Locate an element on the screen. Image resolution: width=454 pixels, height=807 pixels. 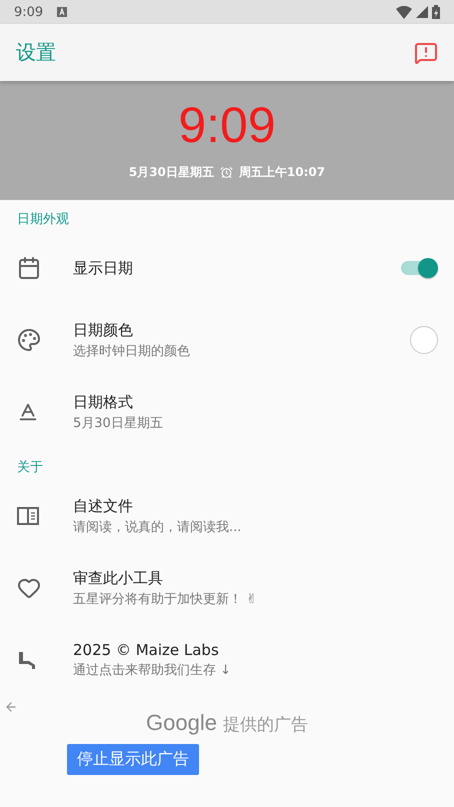
setting-subtitle: 选择时钟日期的颜色 is located at coordinates (132, 351).